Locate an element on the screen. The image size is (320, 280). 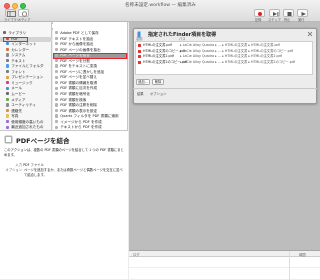
action-label: Quartz フィルタを PDF 書類に適用 is located at coordinates (89, 116).